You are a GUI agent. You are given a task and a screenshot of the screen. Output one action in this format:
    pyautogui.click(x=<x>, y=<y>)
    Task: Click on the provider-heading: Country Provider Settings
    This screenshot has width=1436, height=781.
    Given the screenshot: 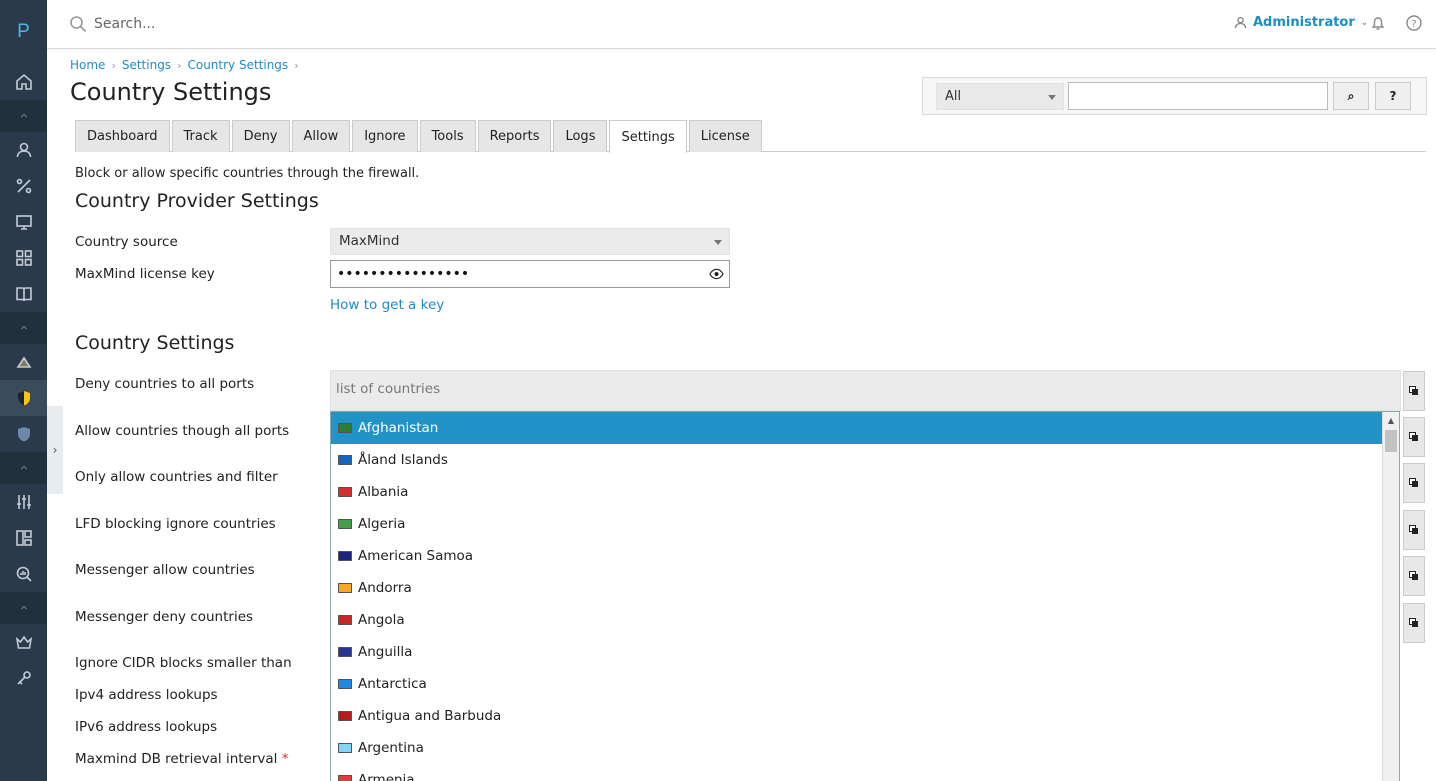 What is the action you would take?
    pyautogui.click(x=197, y=201)
    